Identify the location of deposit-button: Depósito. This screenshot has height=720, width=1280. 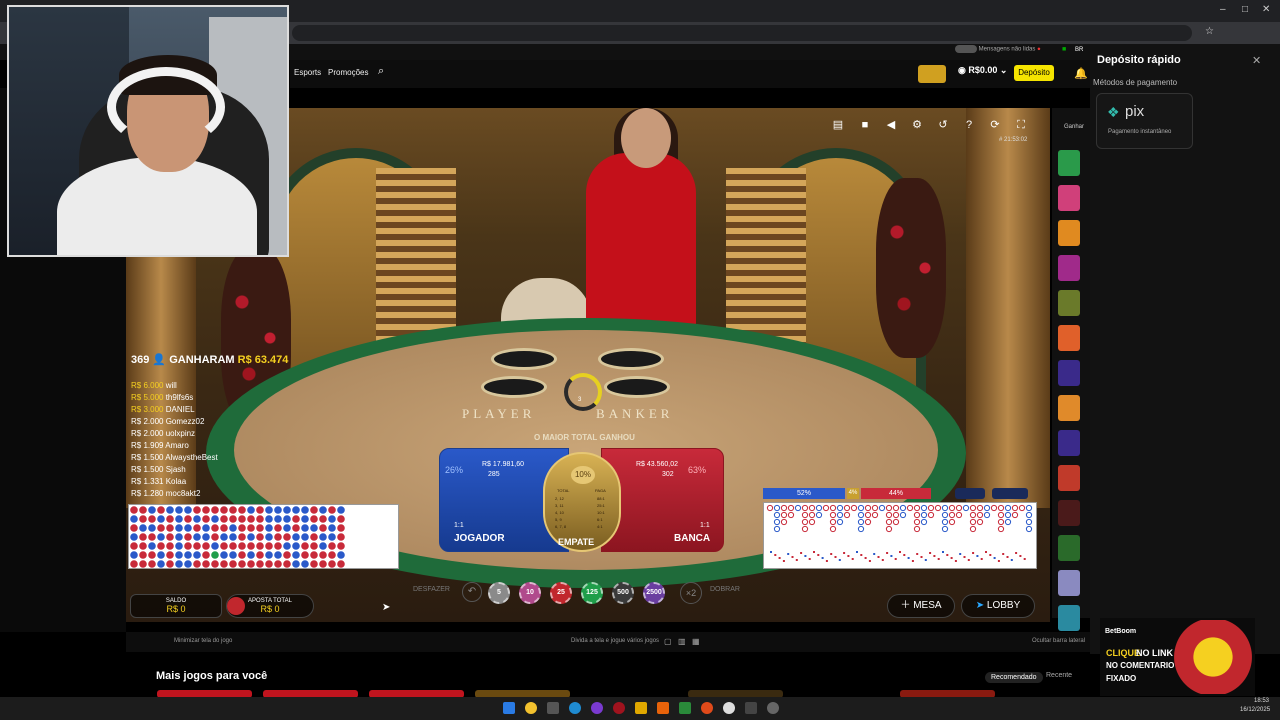
(1034, 73).